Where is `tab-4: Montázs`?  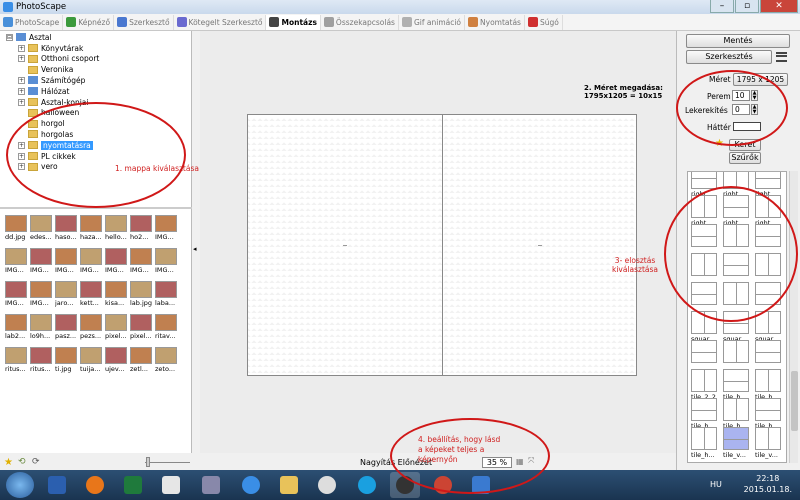
tab-4: Montázs is located at coordinates (293, 22).